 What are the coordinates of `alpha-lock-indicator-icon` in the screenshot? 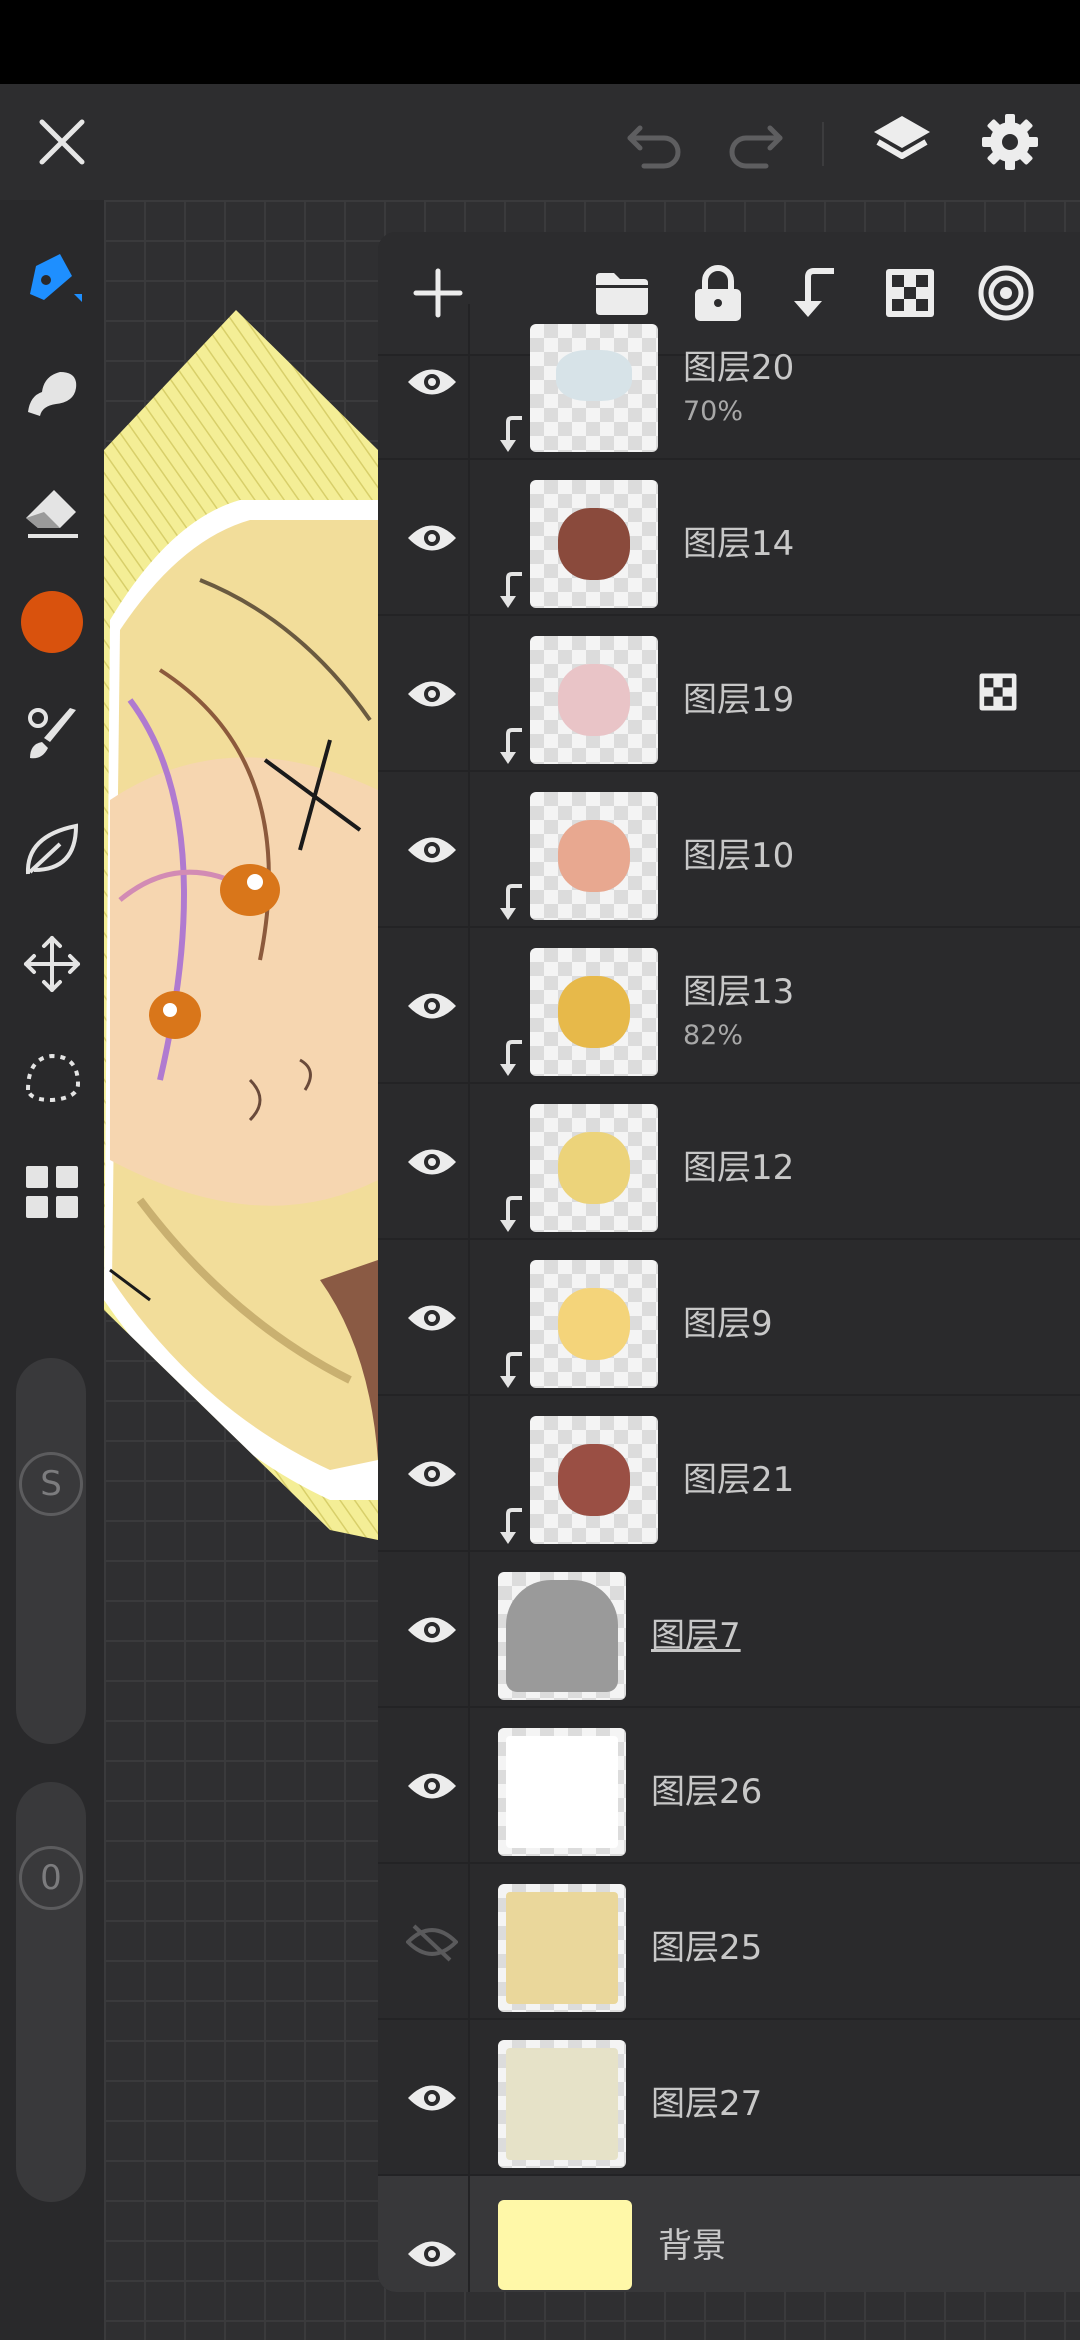 It's located at (1000, 694).